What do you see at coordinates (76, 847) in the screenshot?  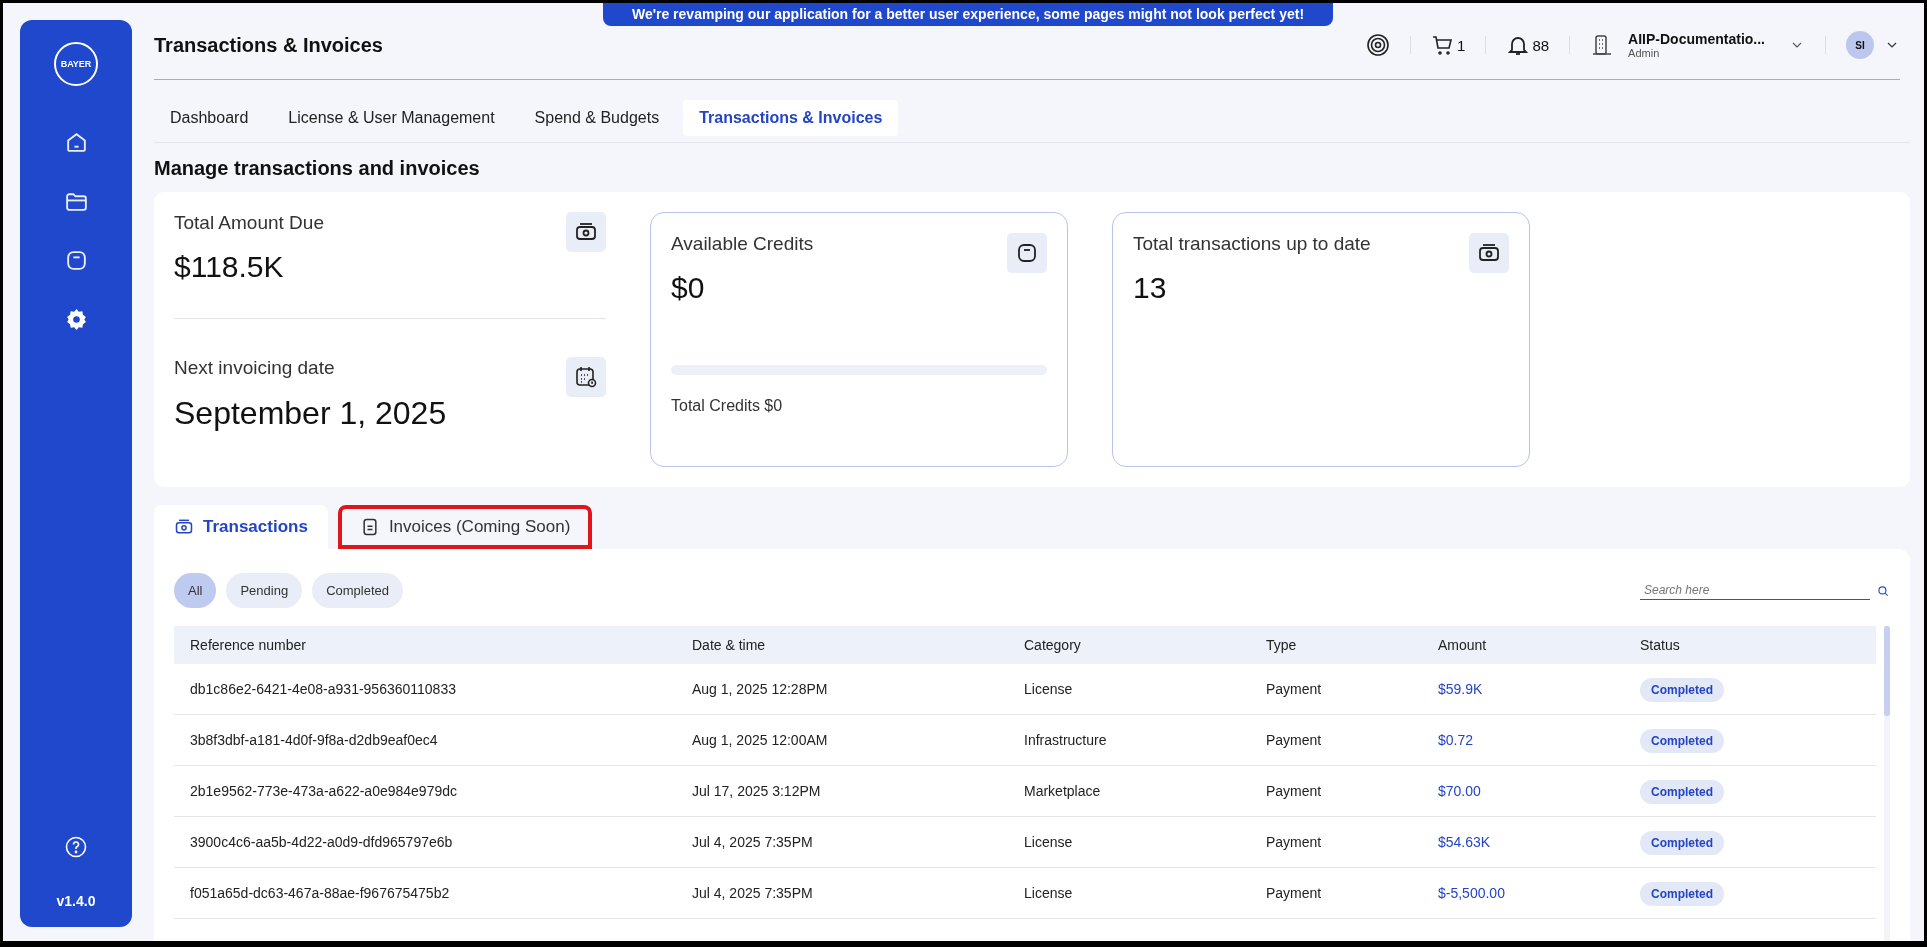 I see `help-icon` at bounding box center [76, 847].